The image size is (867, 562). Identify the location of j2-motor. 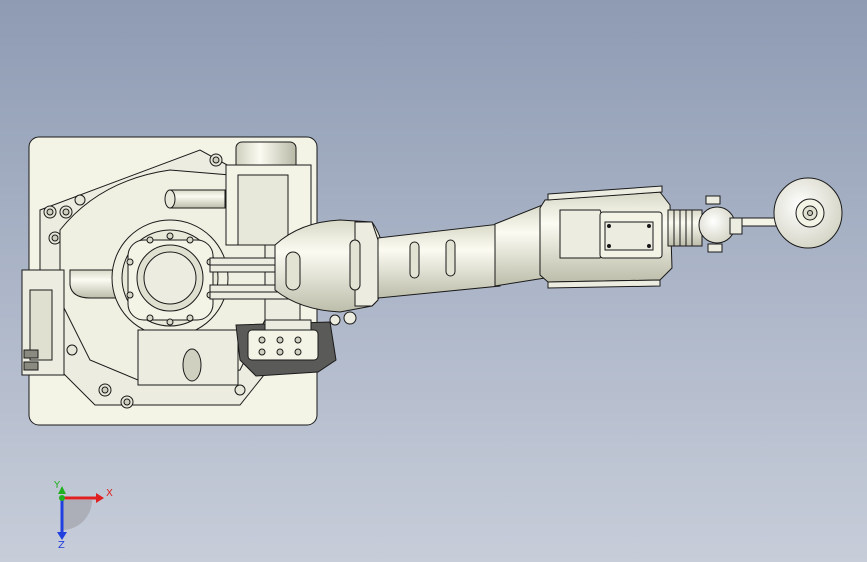
(286, 348).